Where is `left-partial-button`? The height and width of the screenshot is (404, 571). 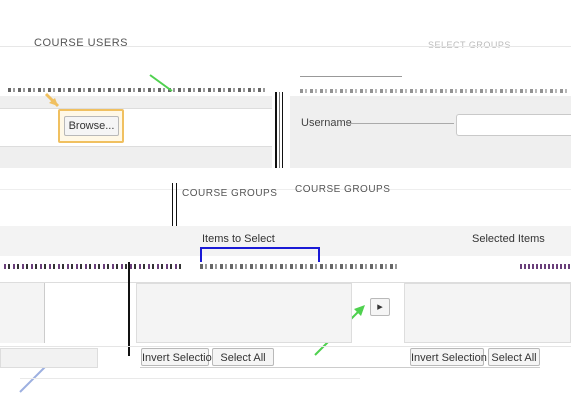
left-partial-button is located at coordinates (49, 358).